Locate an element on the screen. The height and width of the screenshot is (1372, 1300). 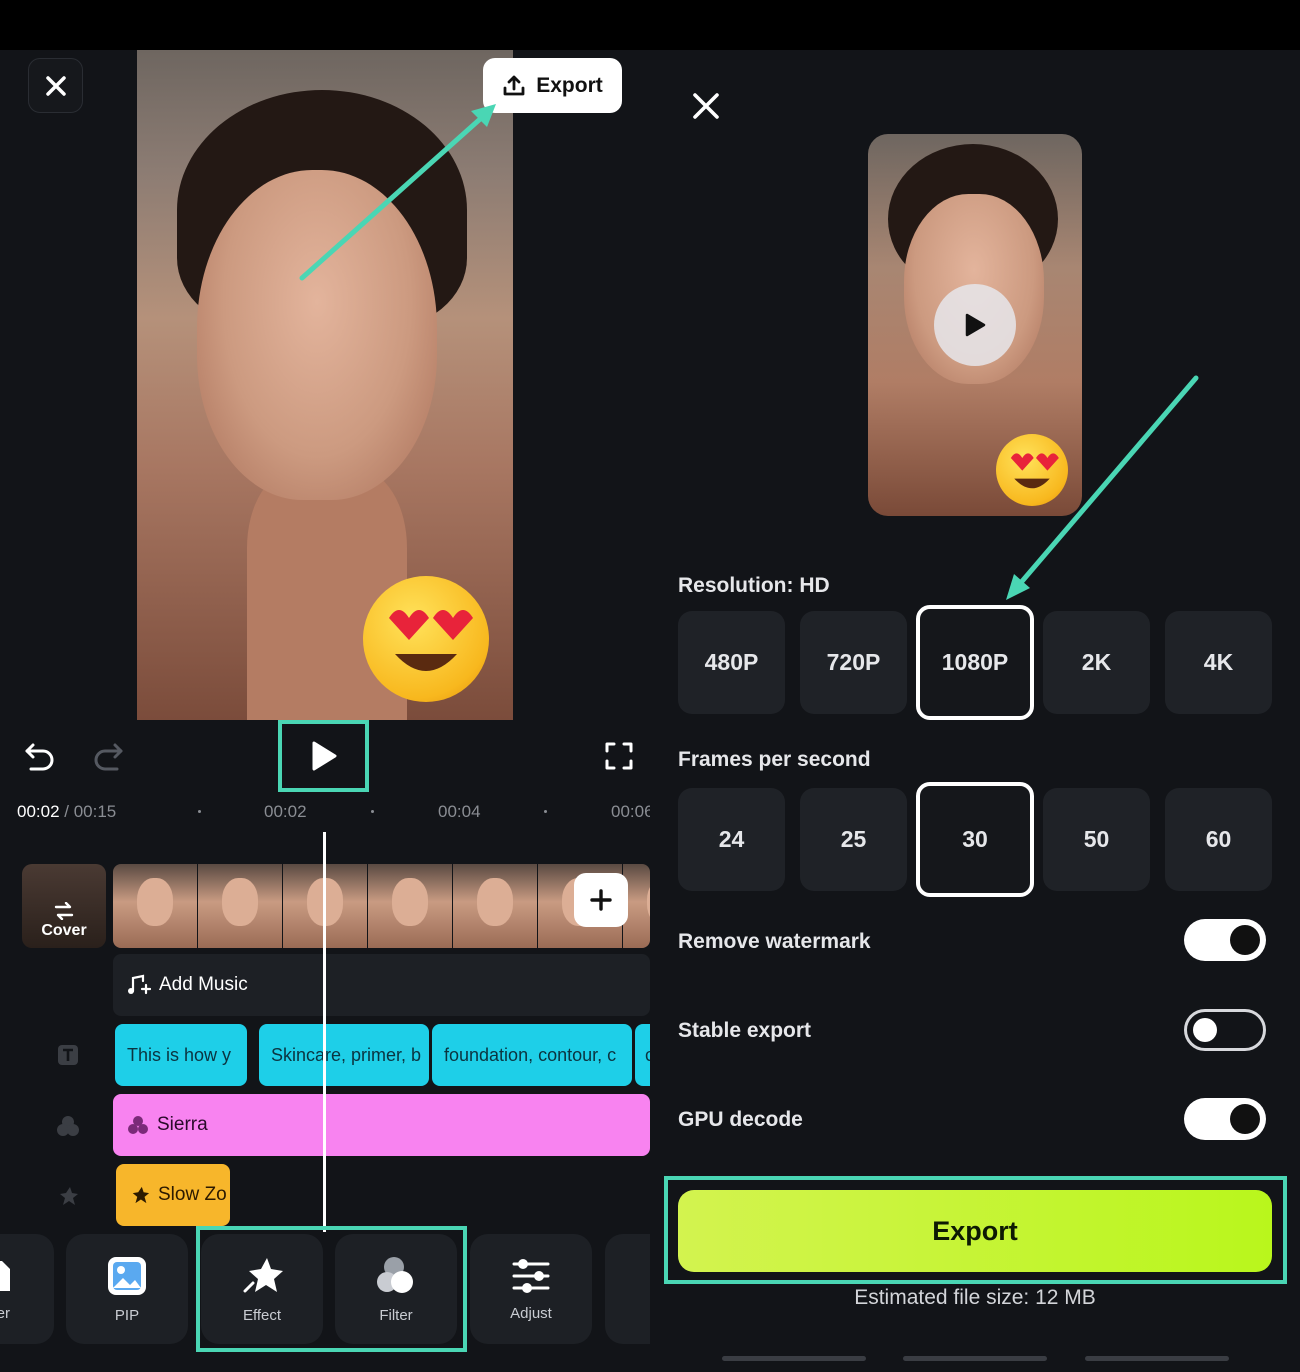
resolution-option-480p: 480P is located at coordinates (731, 662).